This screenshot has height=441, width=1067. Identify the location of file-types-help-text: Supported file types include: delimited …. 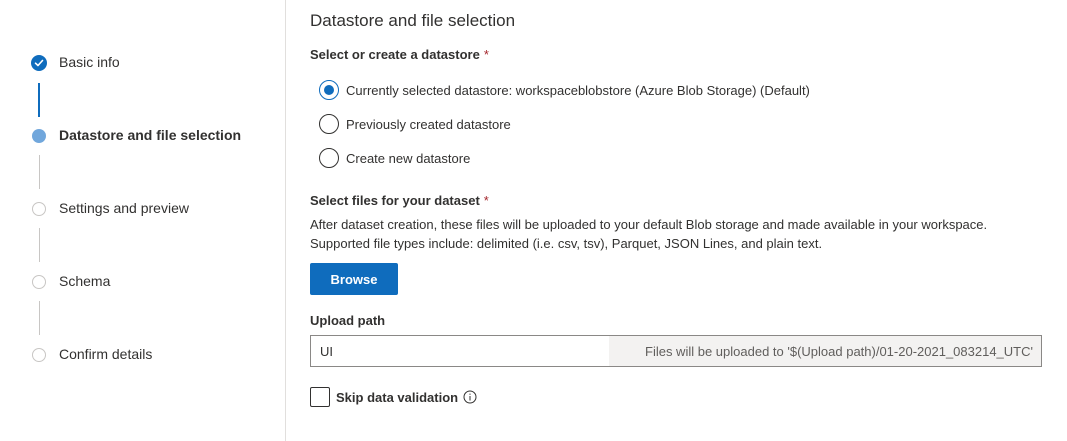
(566, 243).